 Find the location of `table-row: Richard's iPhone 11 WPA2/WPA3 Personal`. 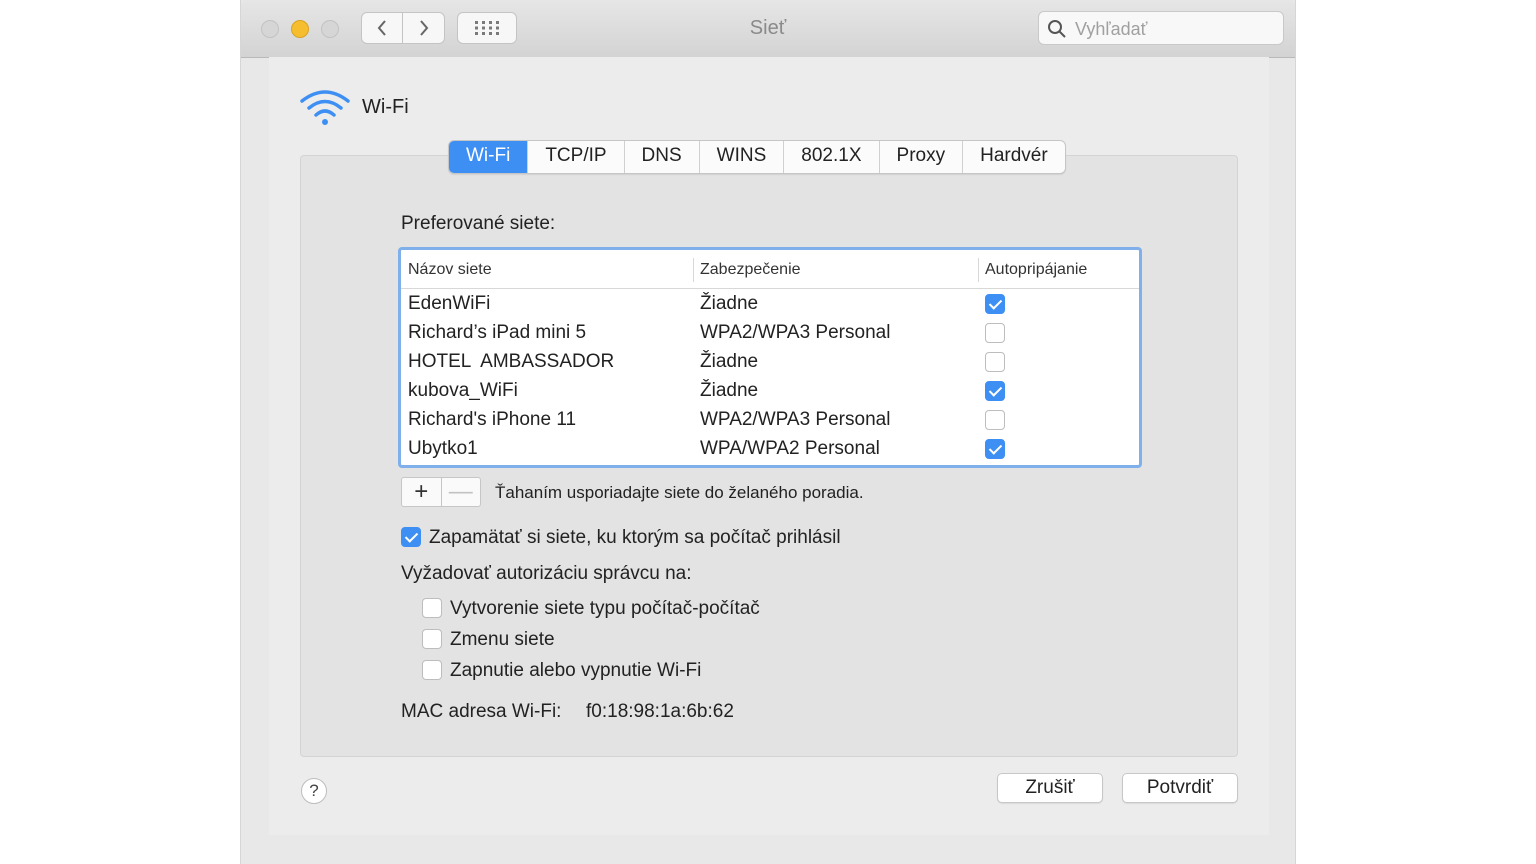

table-row: Richard's iPhone 11 WPA2/WPA3 Personal is located at coordinates (770, 420).